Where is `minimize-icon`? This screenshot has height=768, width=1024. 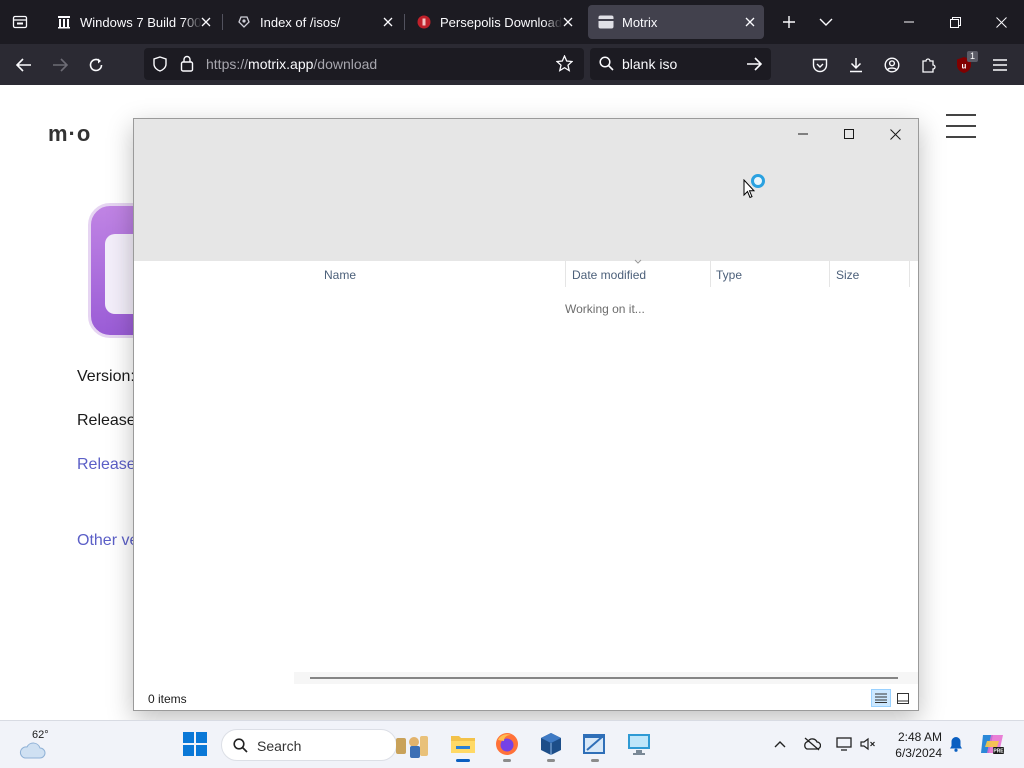
minimize-icon is located at coordinates (909, 22).